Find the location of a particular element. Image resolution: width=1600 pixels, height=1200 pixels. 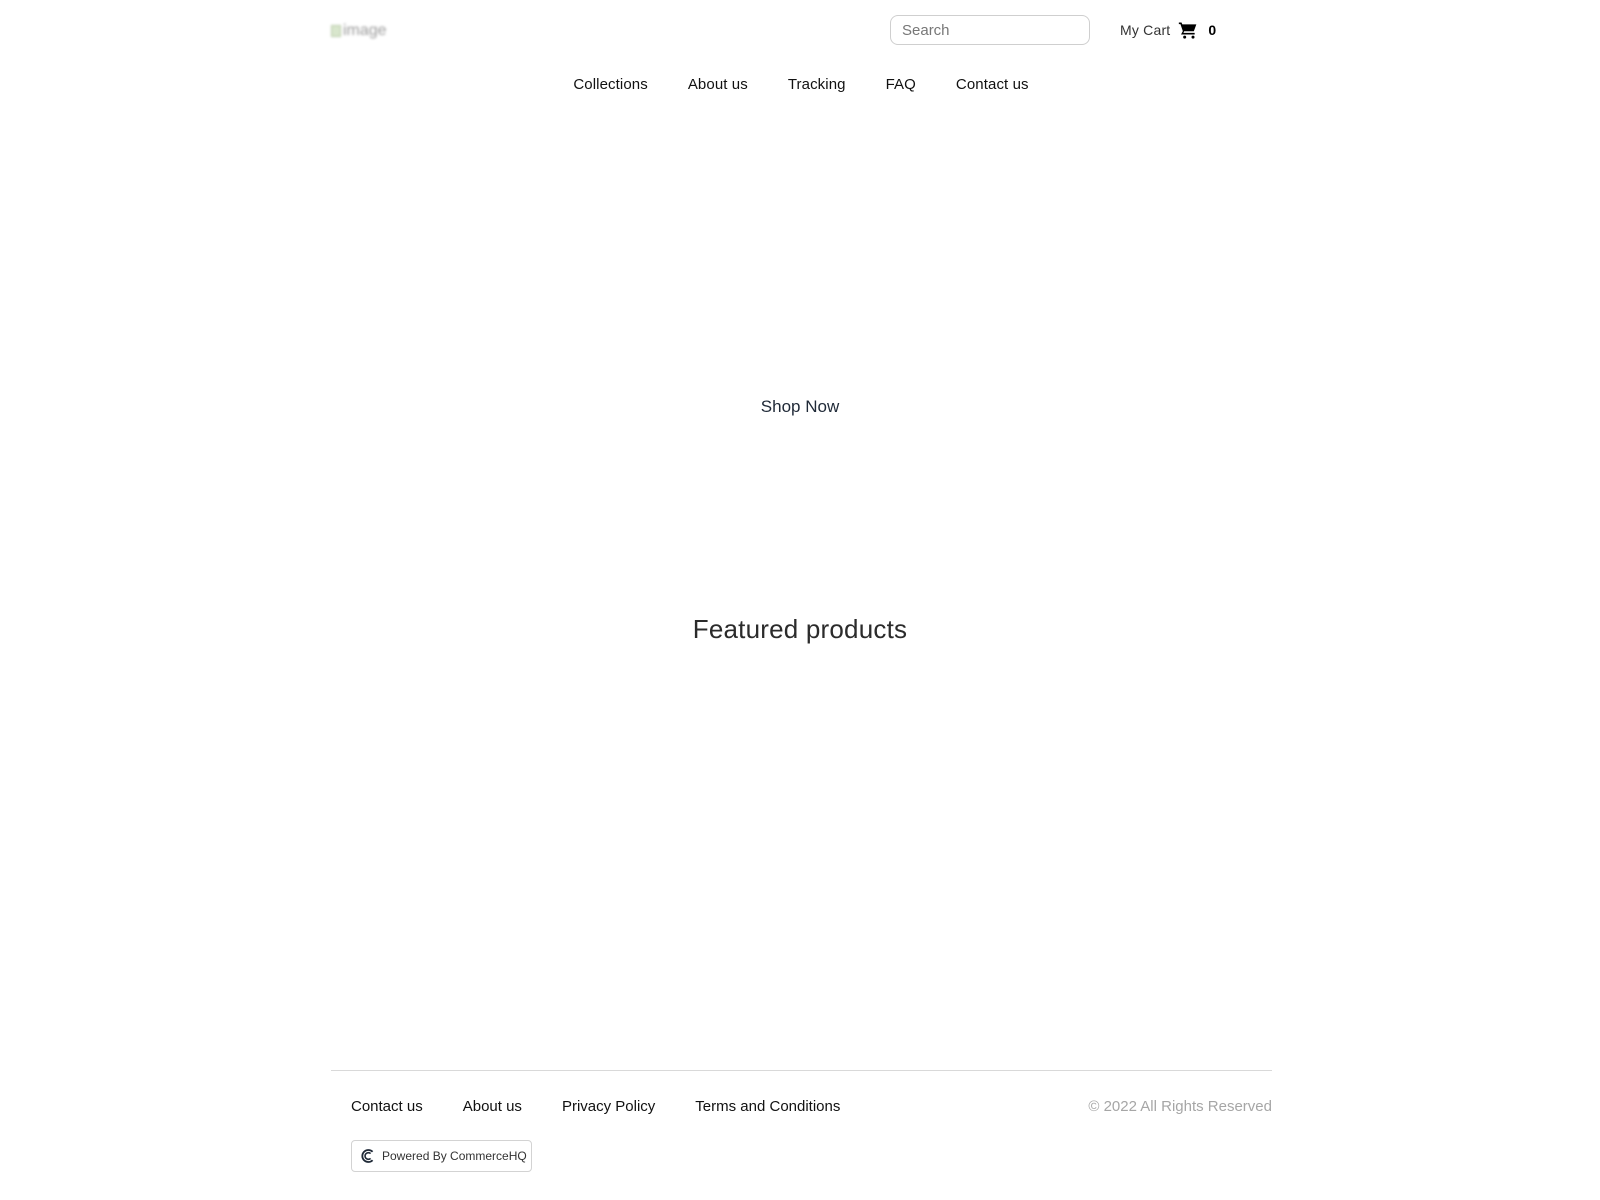

broken-image-icon is located at coordinates (336, 31).